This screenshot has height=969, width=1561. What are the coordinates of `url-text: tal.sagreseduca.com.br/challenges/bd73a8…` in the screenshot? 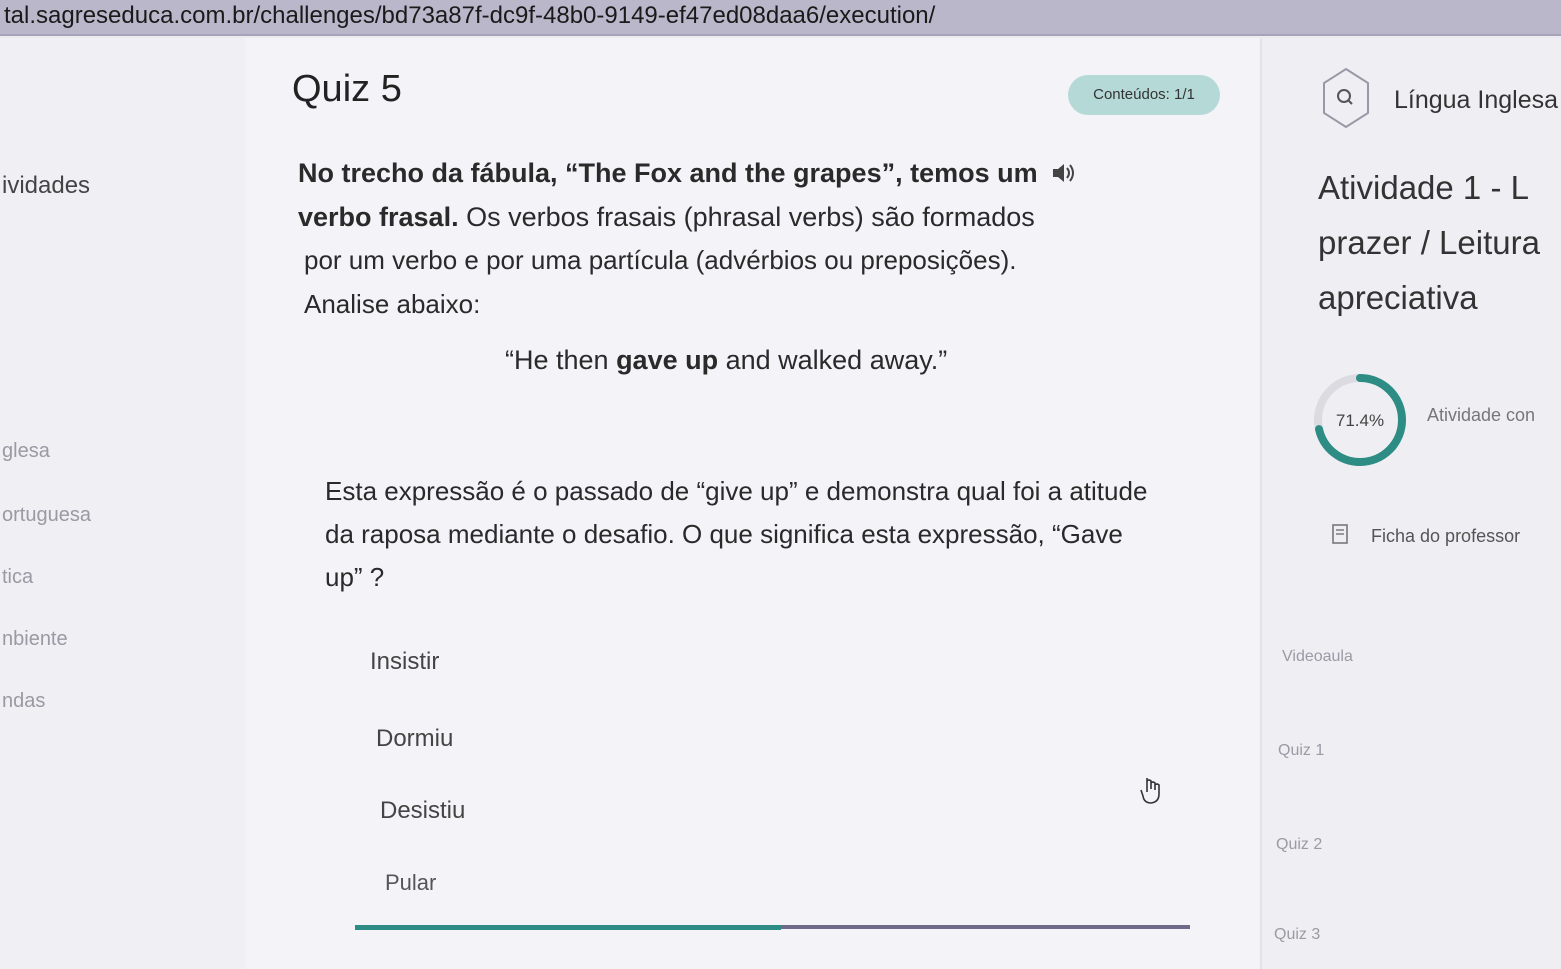 It's located at (470, 15).